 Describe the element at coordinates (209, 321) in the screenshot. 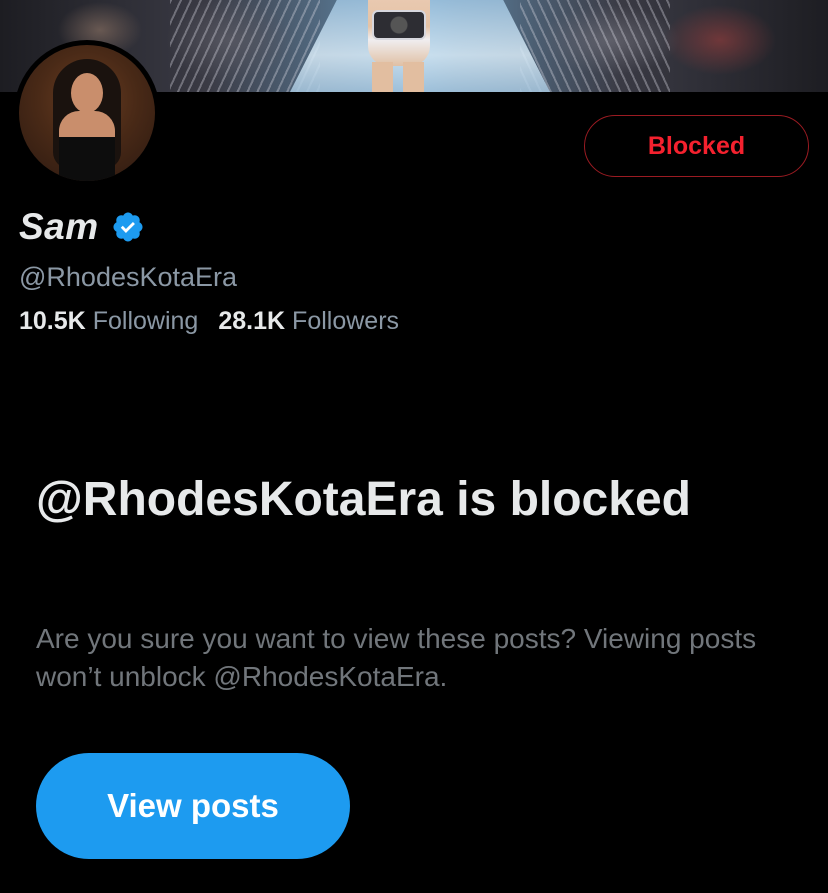

I see `follow-stats: 10.5K Following 28.1K Followers` at that location.